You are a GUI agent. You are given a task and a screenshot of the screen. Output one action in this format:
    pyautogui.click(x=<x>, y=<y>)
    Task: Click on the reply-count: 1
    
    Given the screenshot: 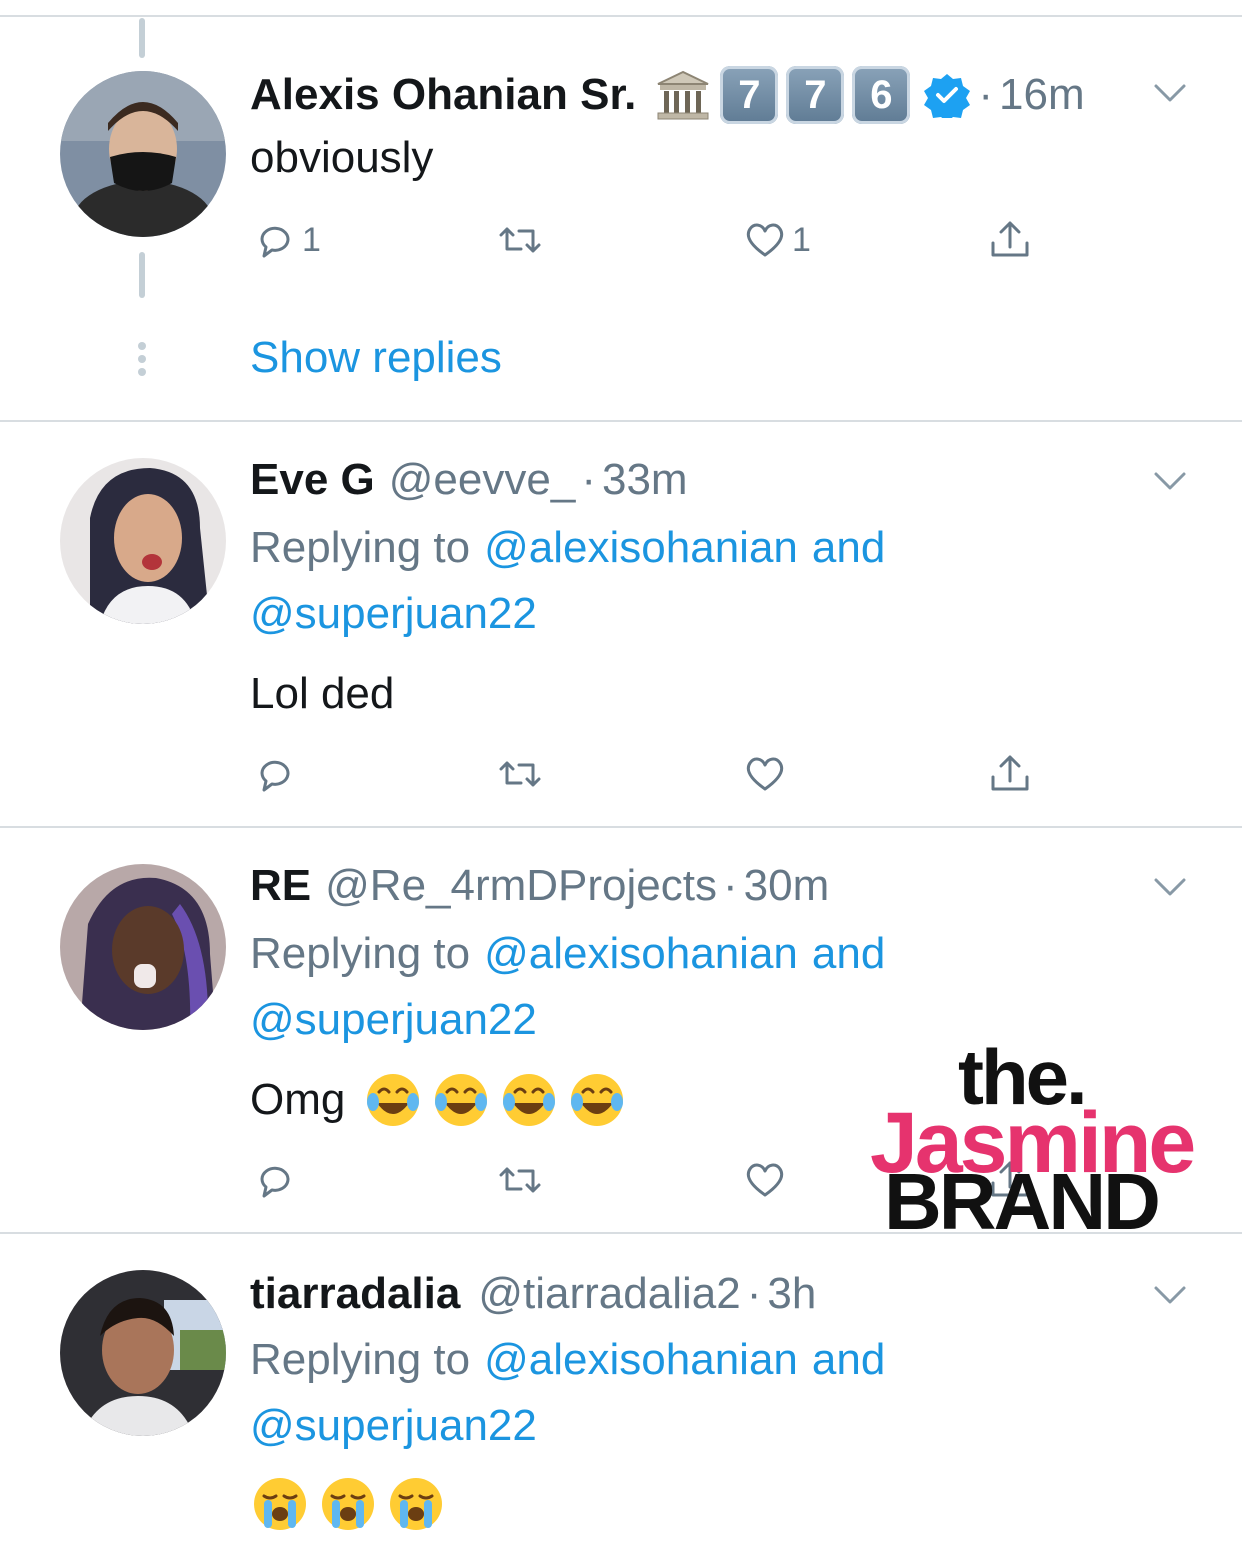 What is the action you would take?
    pyautogui.click(x=311, y=239)
    